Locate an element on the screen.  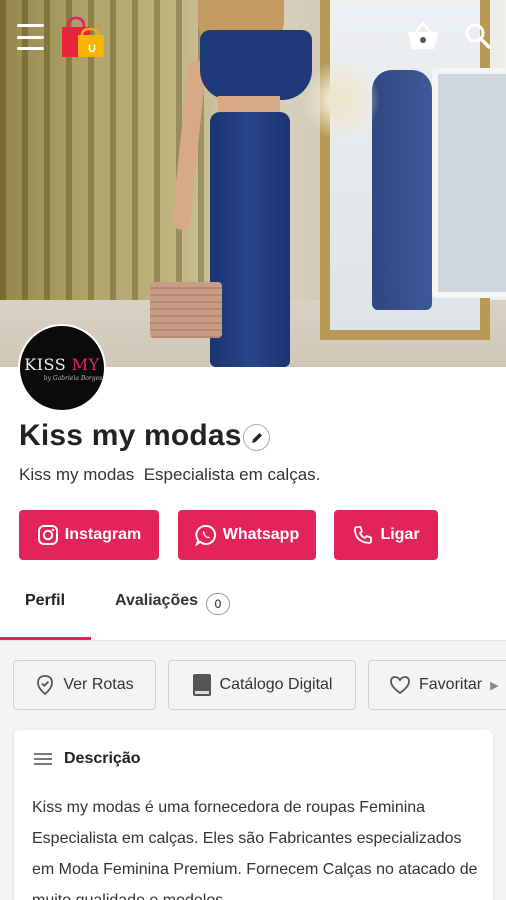
ver-rotas-label: Ver Rotas is located at coordinates (98, 684).